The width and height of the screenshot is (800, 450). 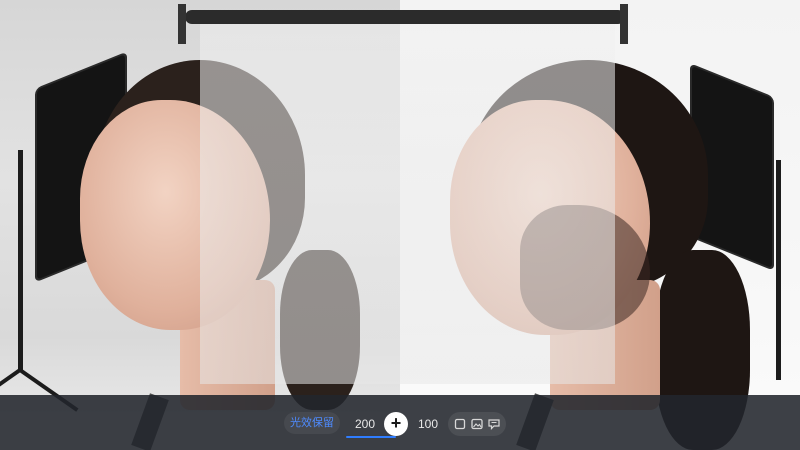 I want to click on backdrop-bar, so click(x=405, y=17).